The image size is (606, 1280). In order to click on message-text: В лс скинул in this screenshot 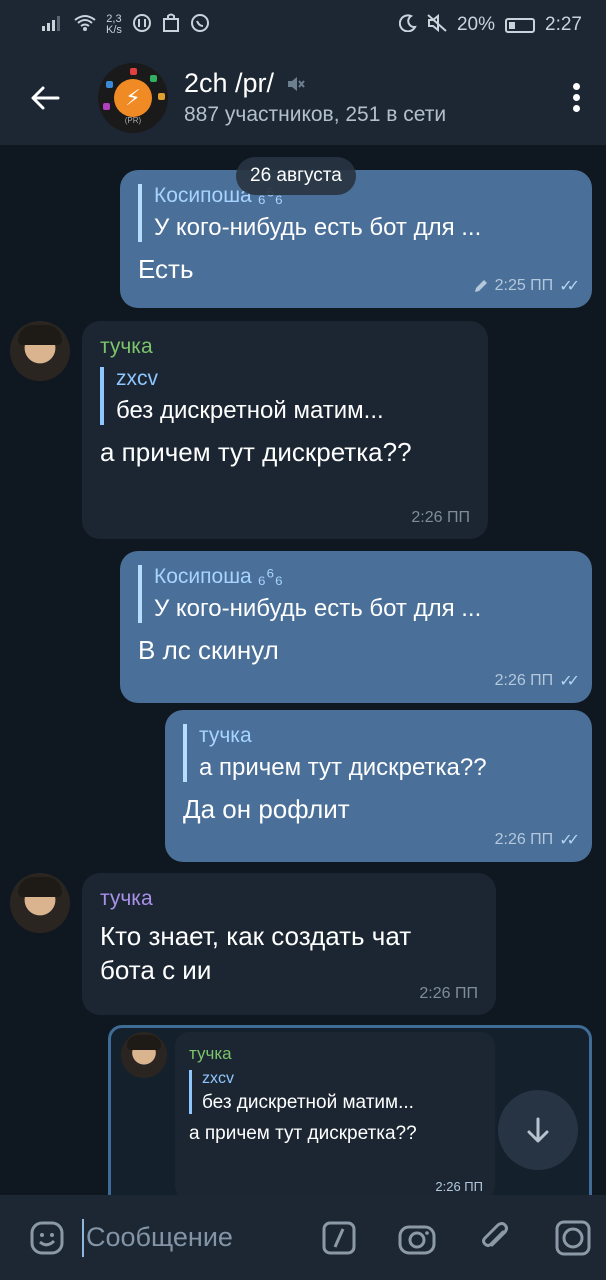, I will do `click(208, 650)`.